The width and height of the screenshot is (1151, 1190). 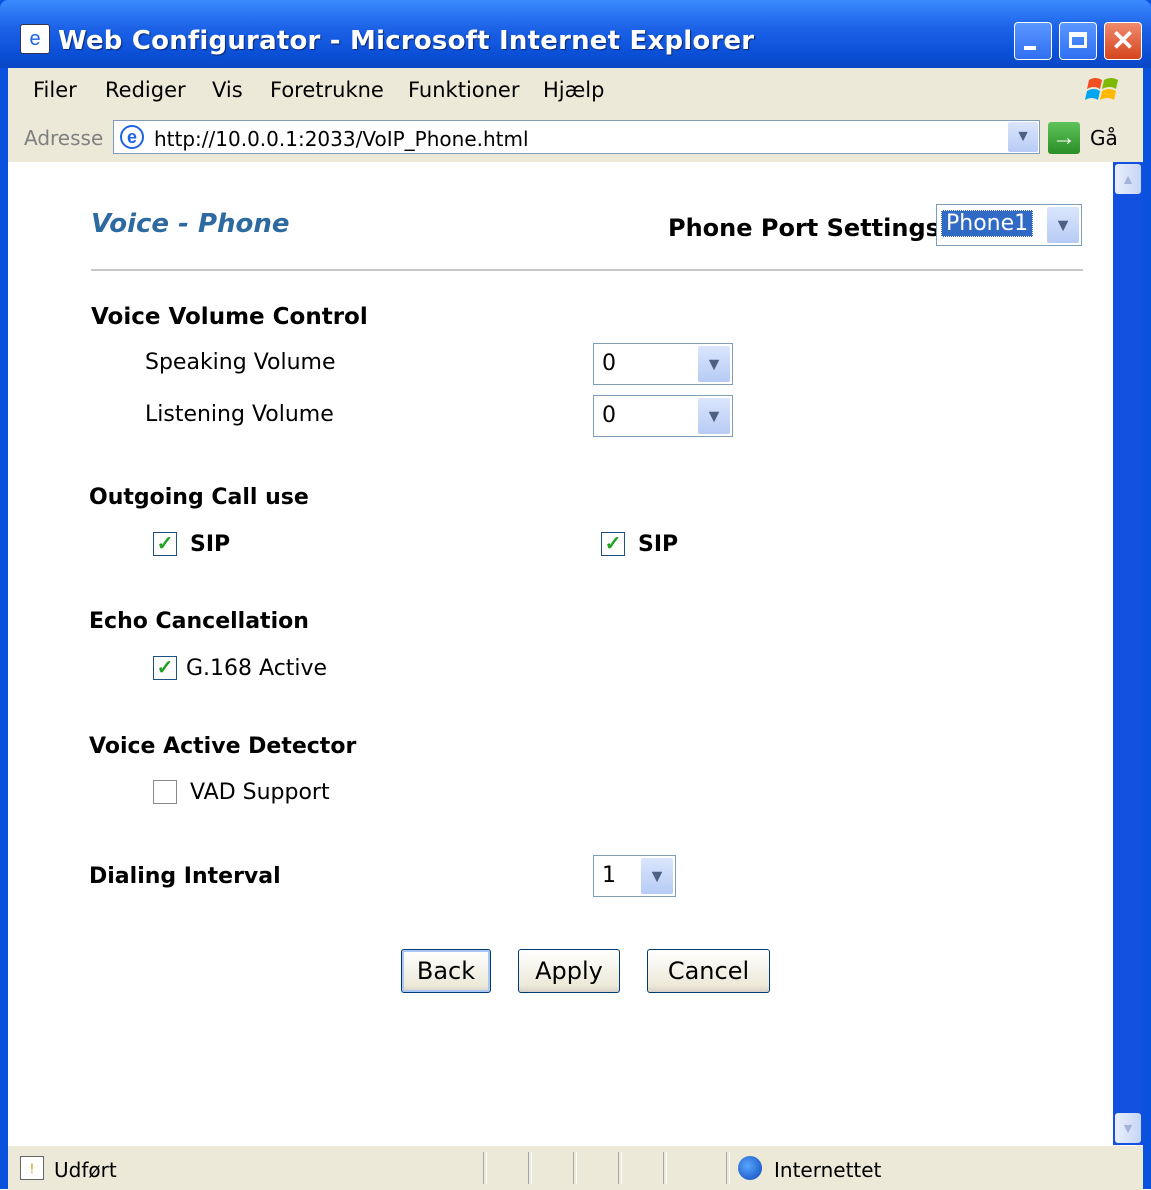 I want to click on go-button: →, so click(x=1064, y=138).